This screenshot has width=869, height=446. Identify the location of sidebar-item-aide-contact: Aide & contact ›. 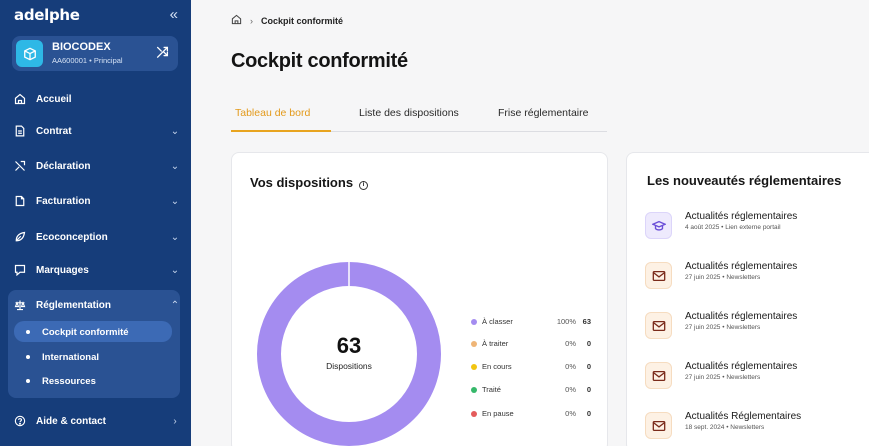
(97, 421).